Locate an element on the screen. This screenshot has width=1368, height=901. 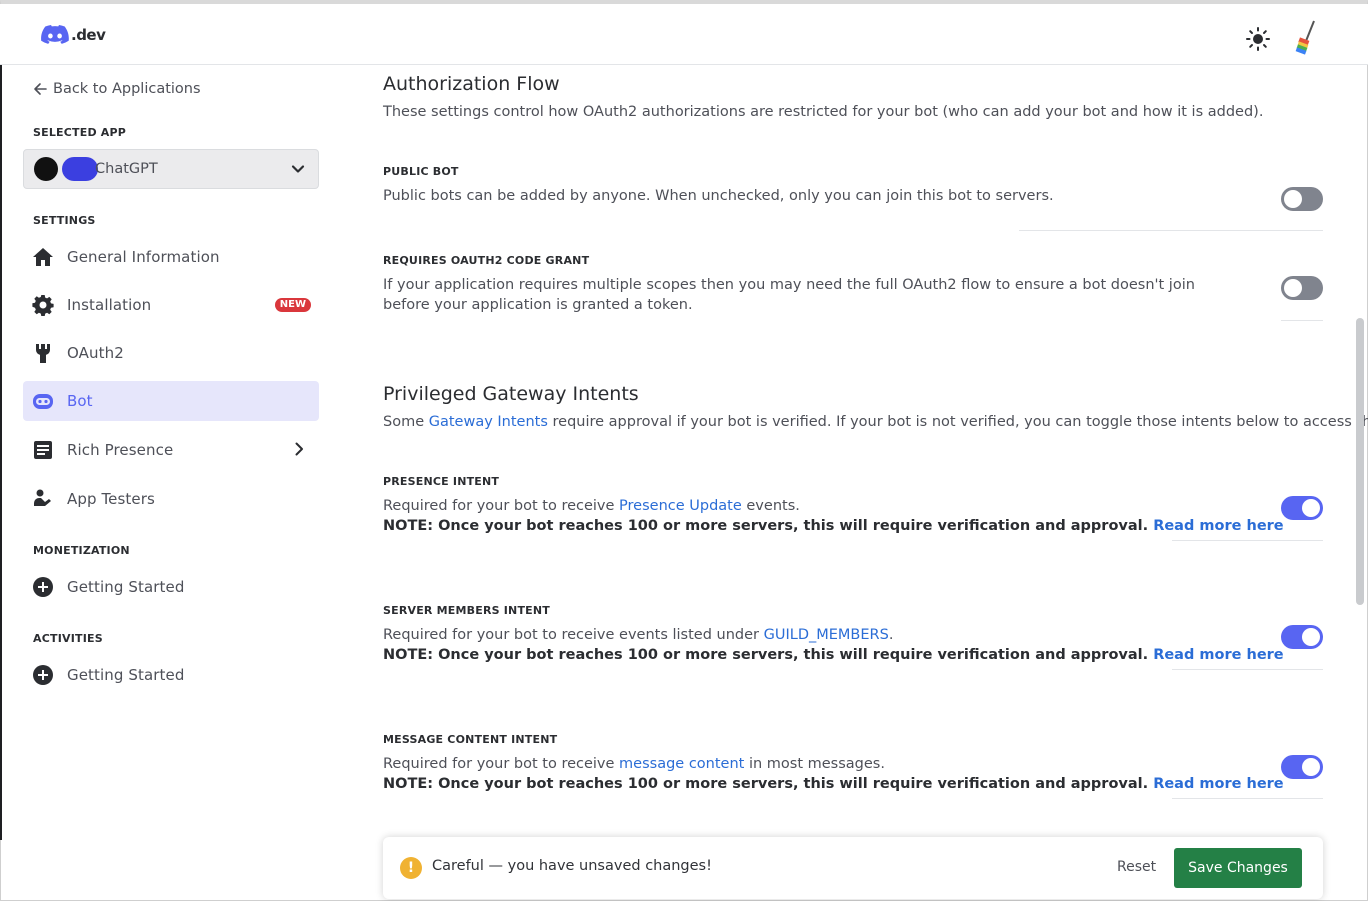
back-to-applications-link: Back to Applications is located at coordinates (117, 89).